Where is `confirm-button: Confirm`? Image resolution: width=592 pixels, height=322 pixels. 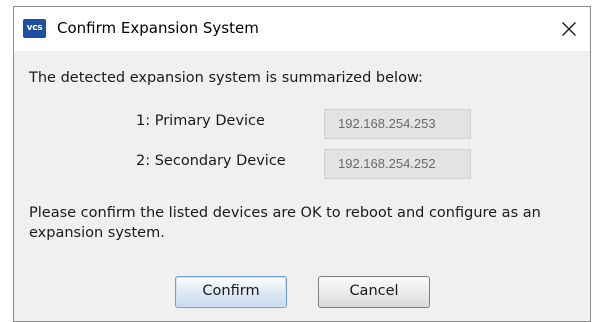 confirm-button: Confirm is located at coordinates (231, 292).